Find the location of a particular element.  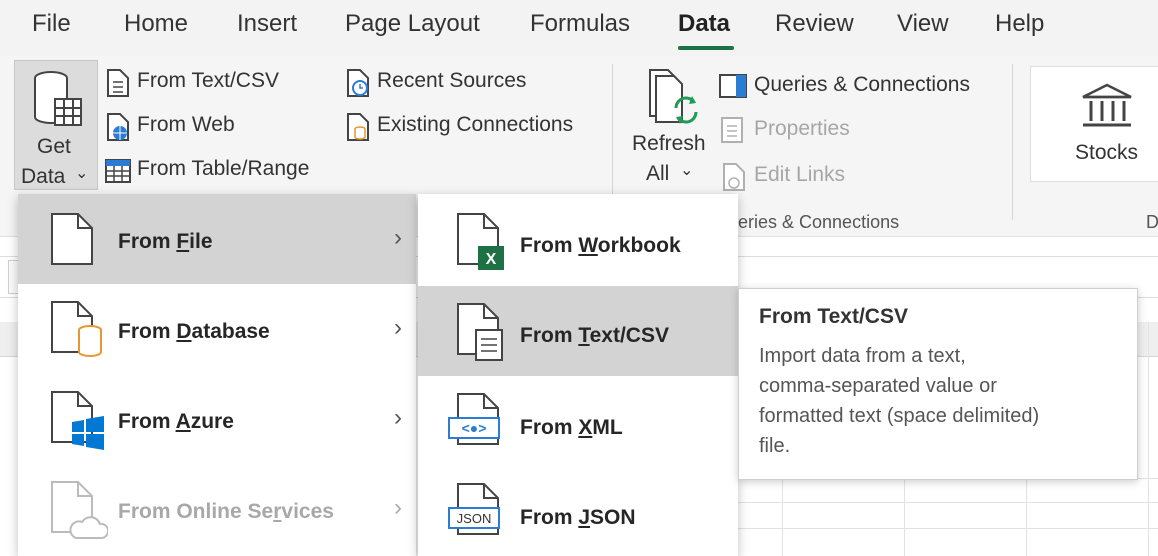

edit-links-icon is located at coordinates (734, 177).